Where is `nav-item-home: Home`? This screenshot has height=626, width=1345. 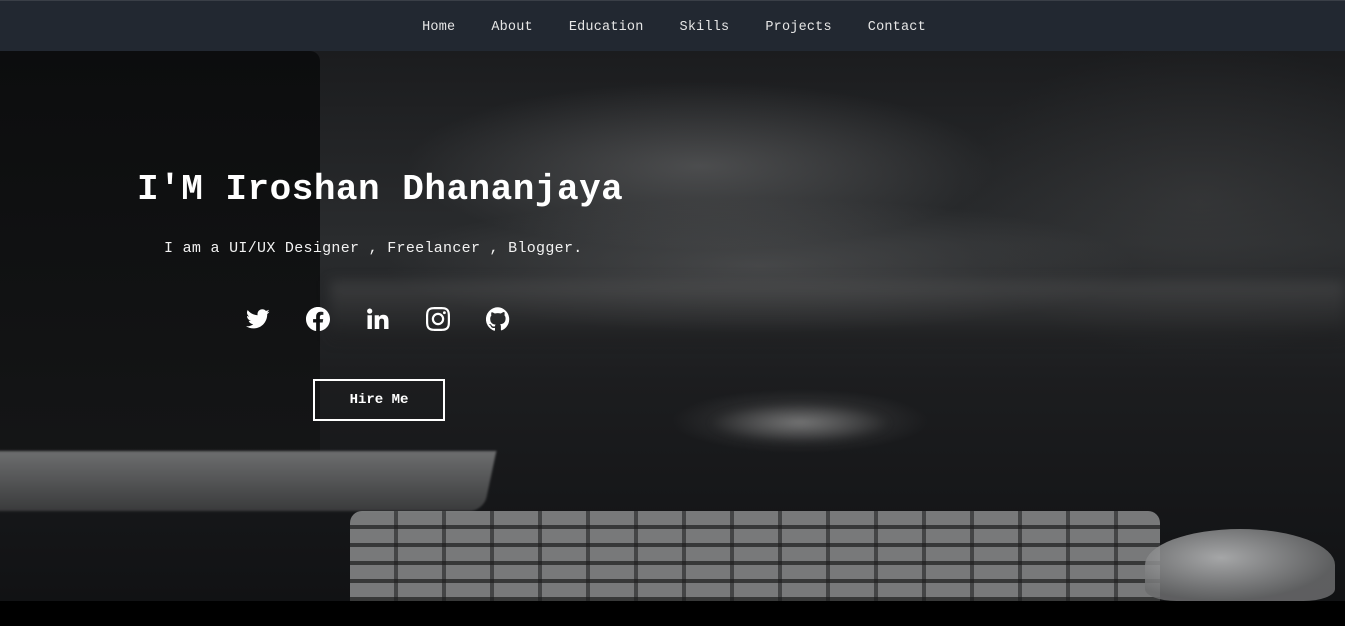 nav-item-home: Home is located at coordinates (438, 26).